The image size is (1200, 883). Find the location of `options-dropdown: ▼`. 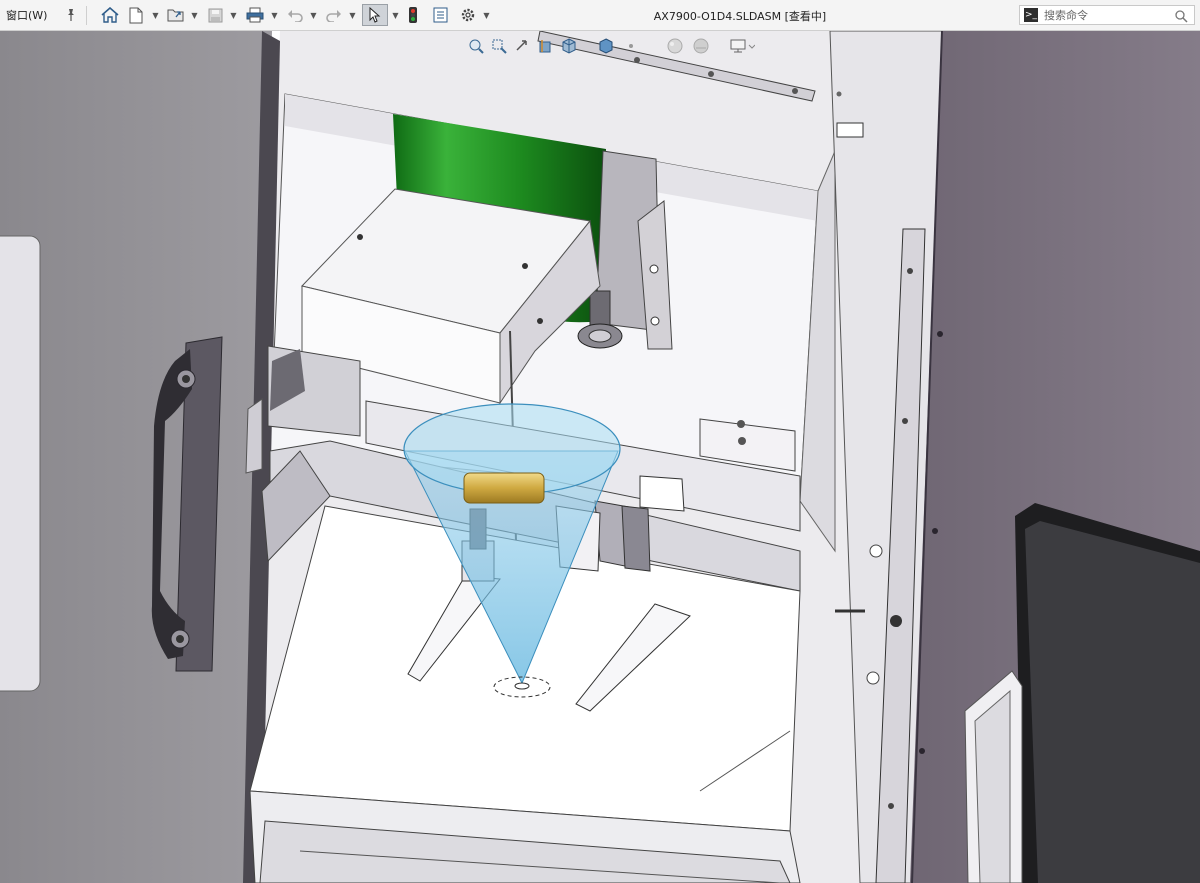

options-dropdown: ▼ is located at coordinates (486, 15).